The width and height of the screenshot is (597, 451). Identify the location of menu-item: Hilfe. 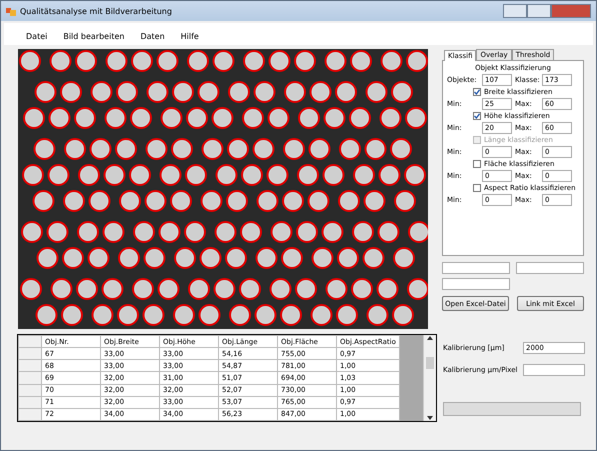
(189, 36).